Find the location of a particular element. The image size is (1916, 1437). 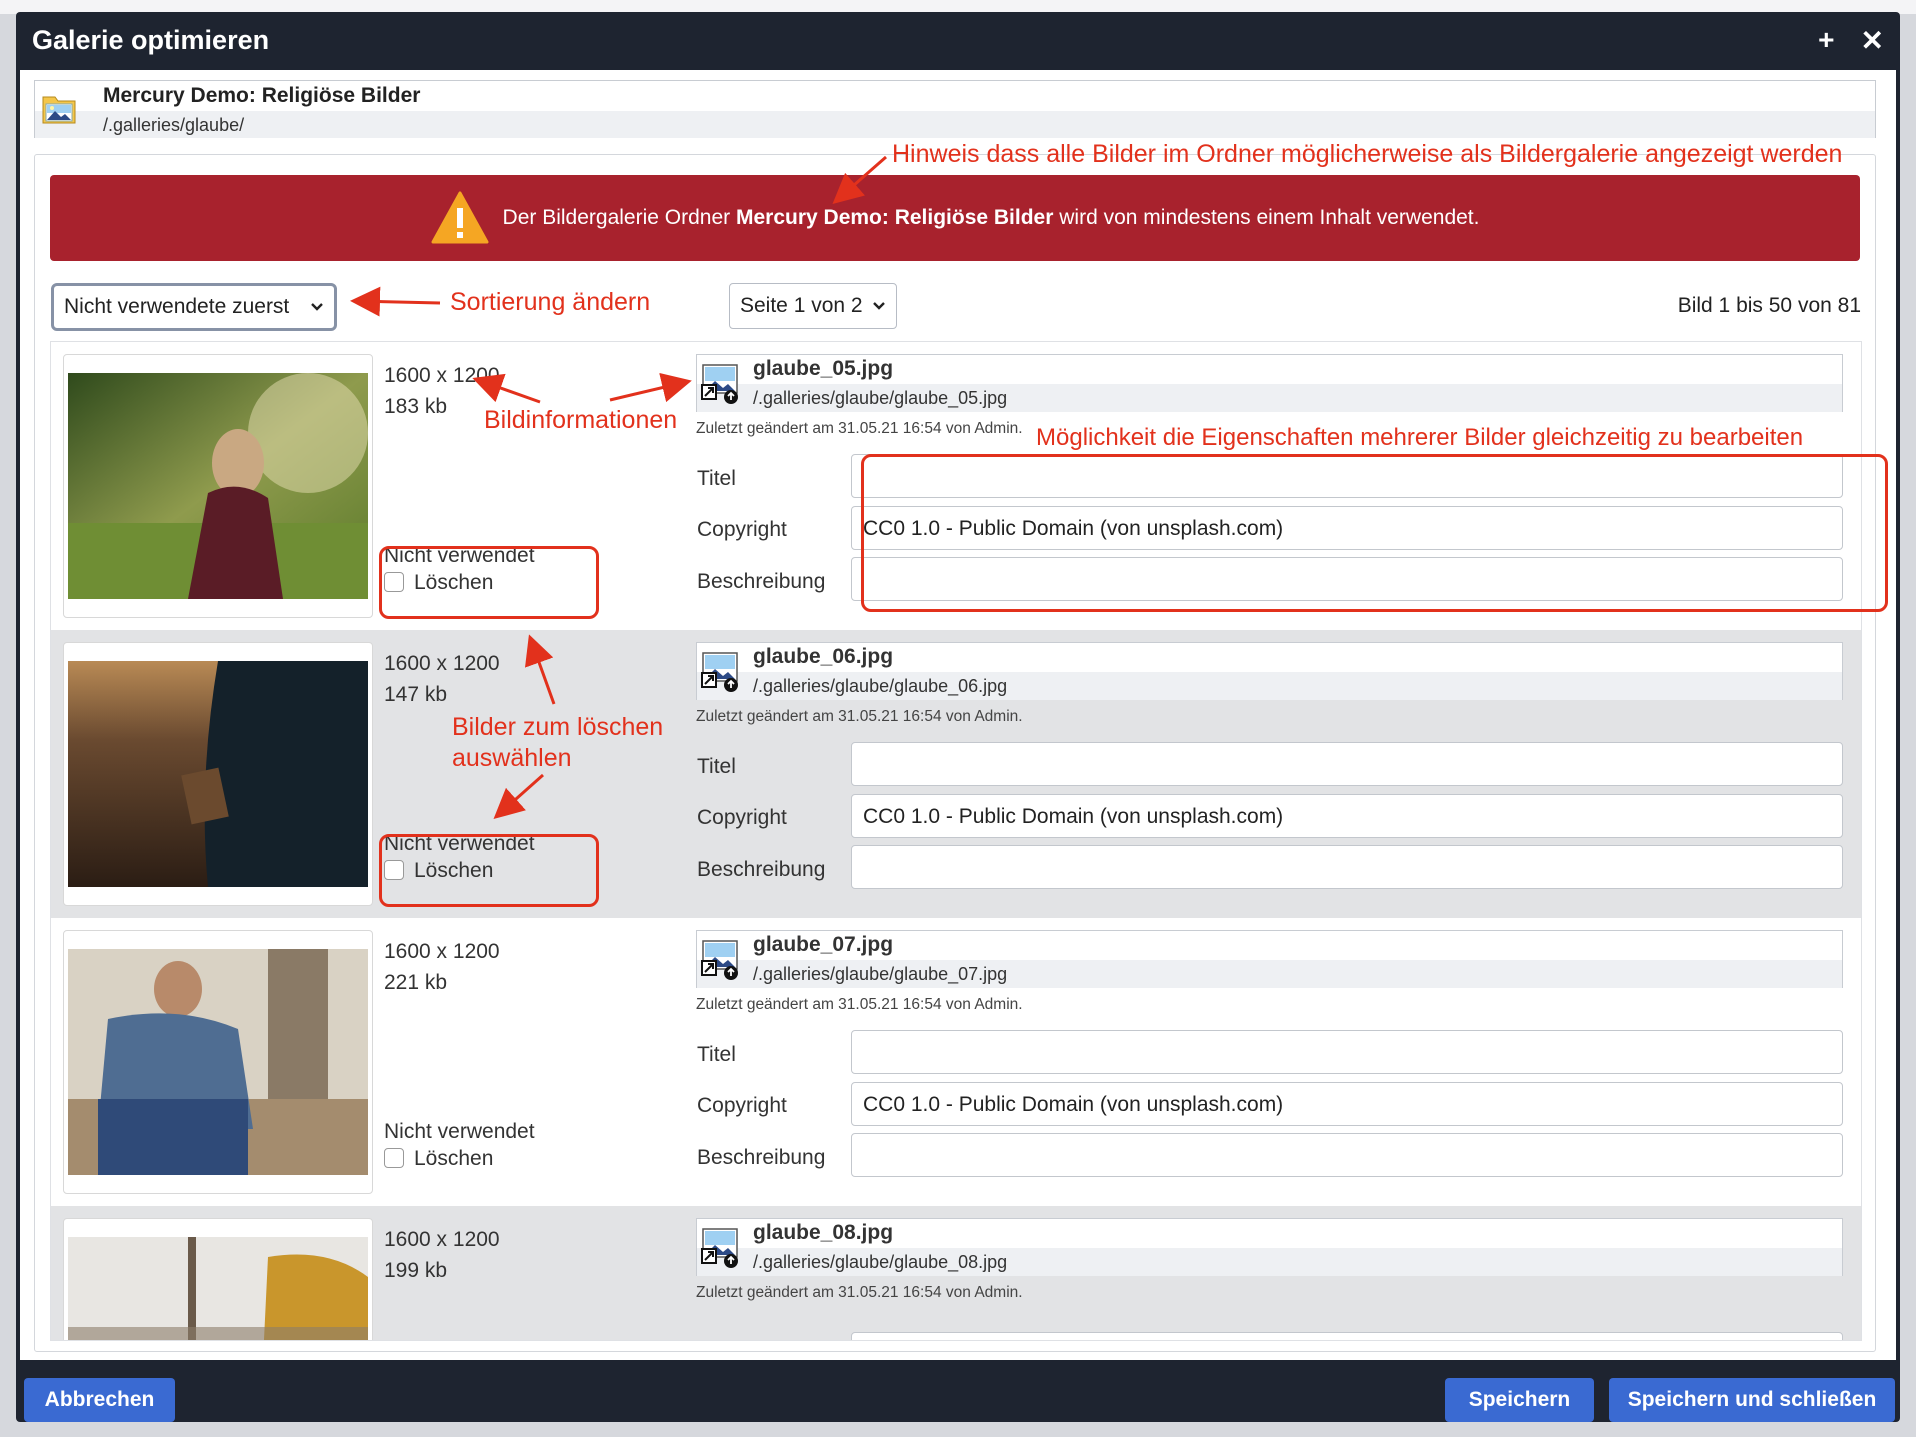

unused-label: Nicht verwendet is located at coordinates (459, 1131).